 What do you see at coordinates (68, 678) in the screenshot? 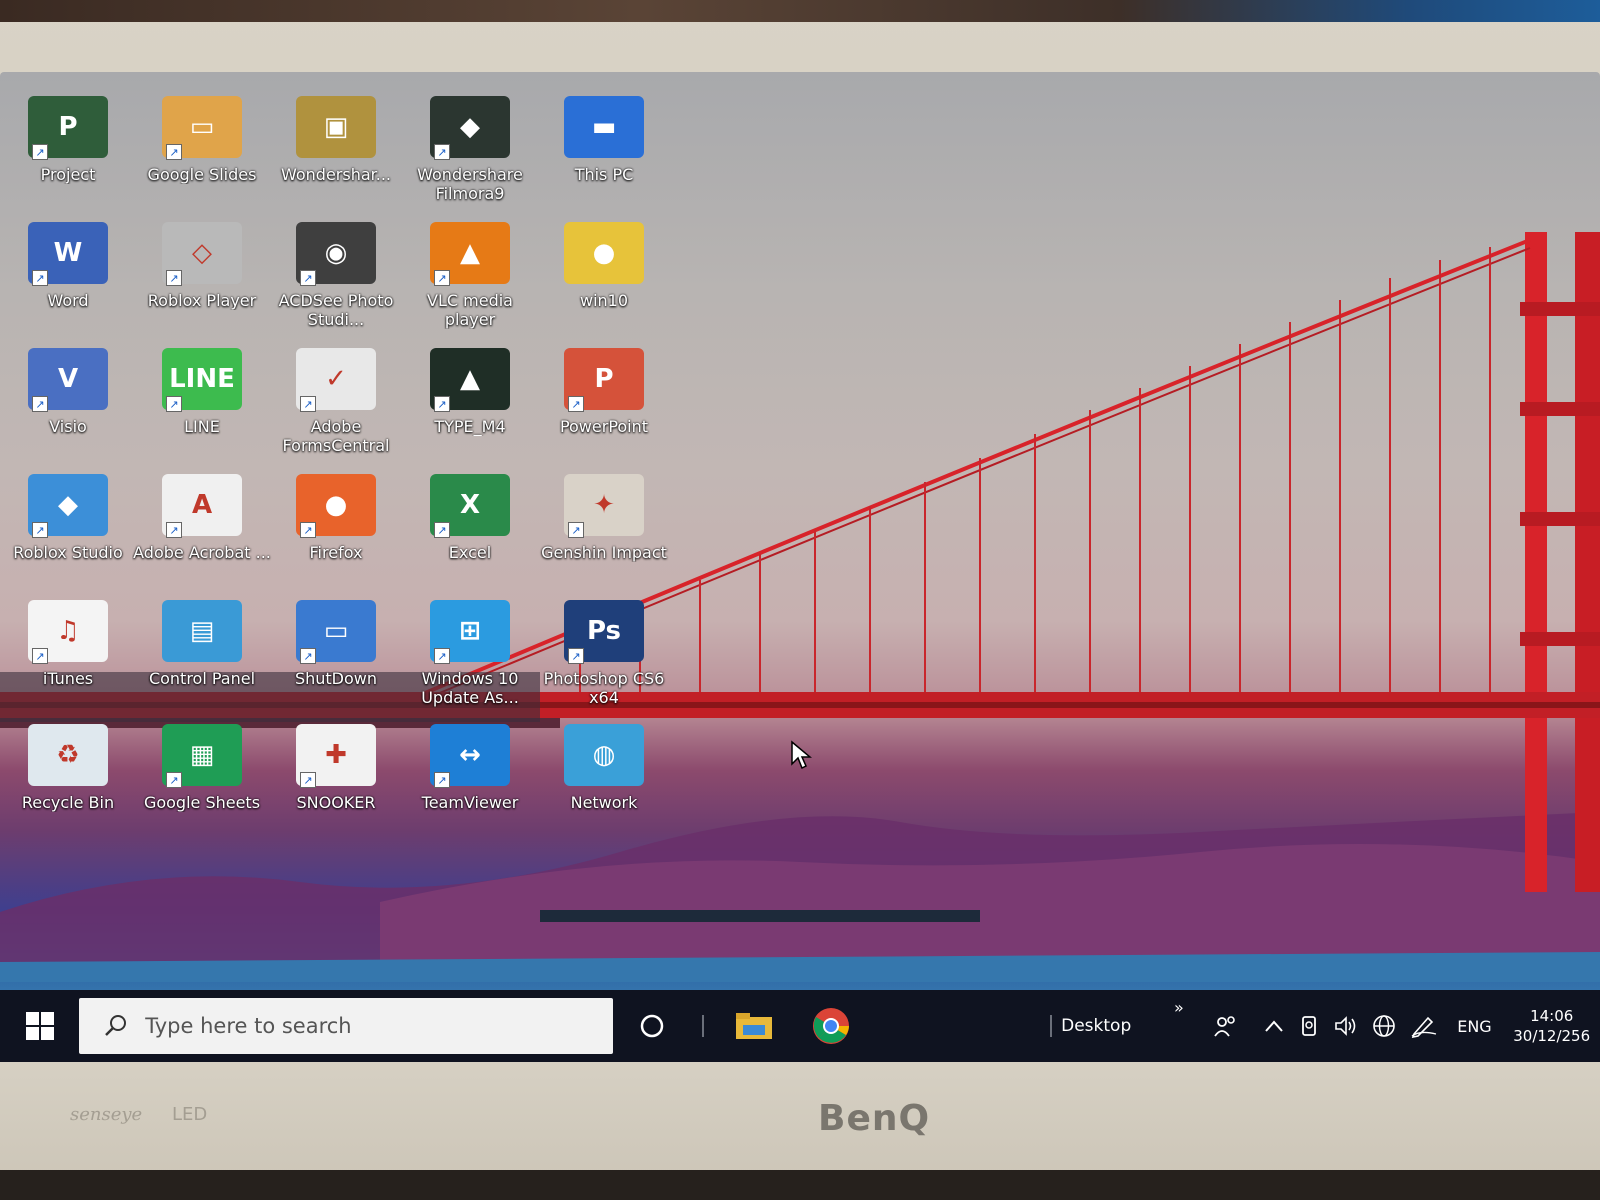
I see `desktop-icon-label: iTunes` at bounding box center [68, 678].